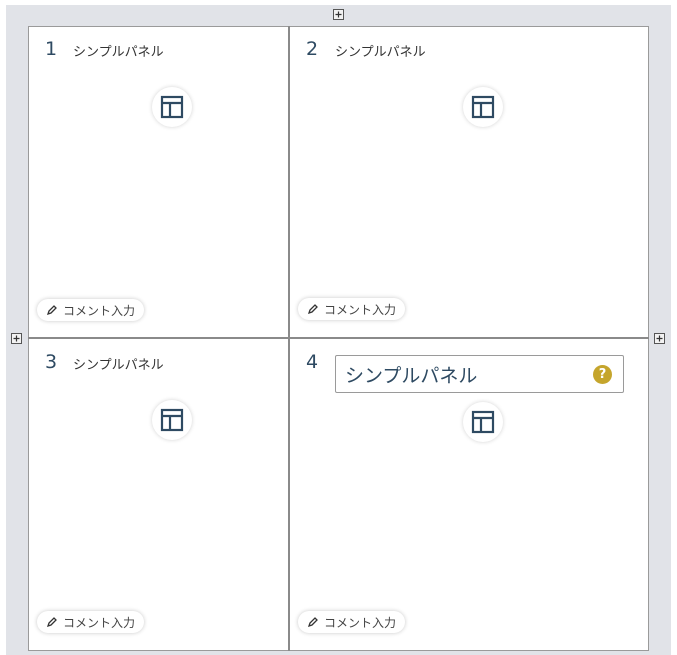  What do you see at coordinates (51, 49) in the screenshot?
I see `panel-number: 1` at bounding box center [51, 49].